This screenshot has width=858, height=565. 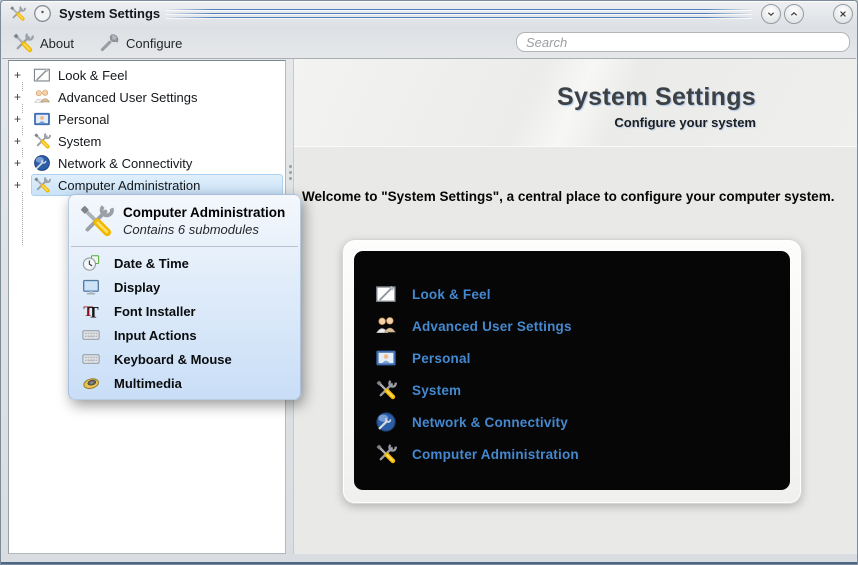 What do you see at coordinates (84, 119) in the screenshot?
I see `tree-item-label: Personal` at bounding box center [84, 119].